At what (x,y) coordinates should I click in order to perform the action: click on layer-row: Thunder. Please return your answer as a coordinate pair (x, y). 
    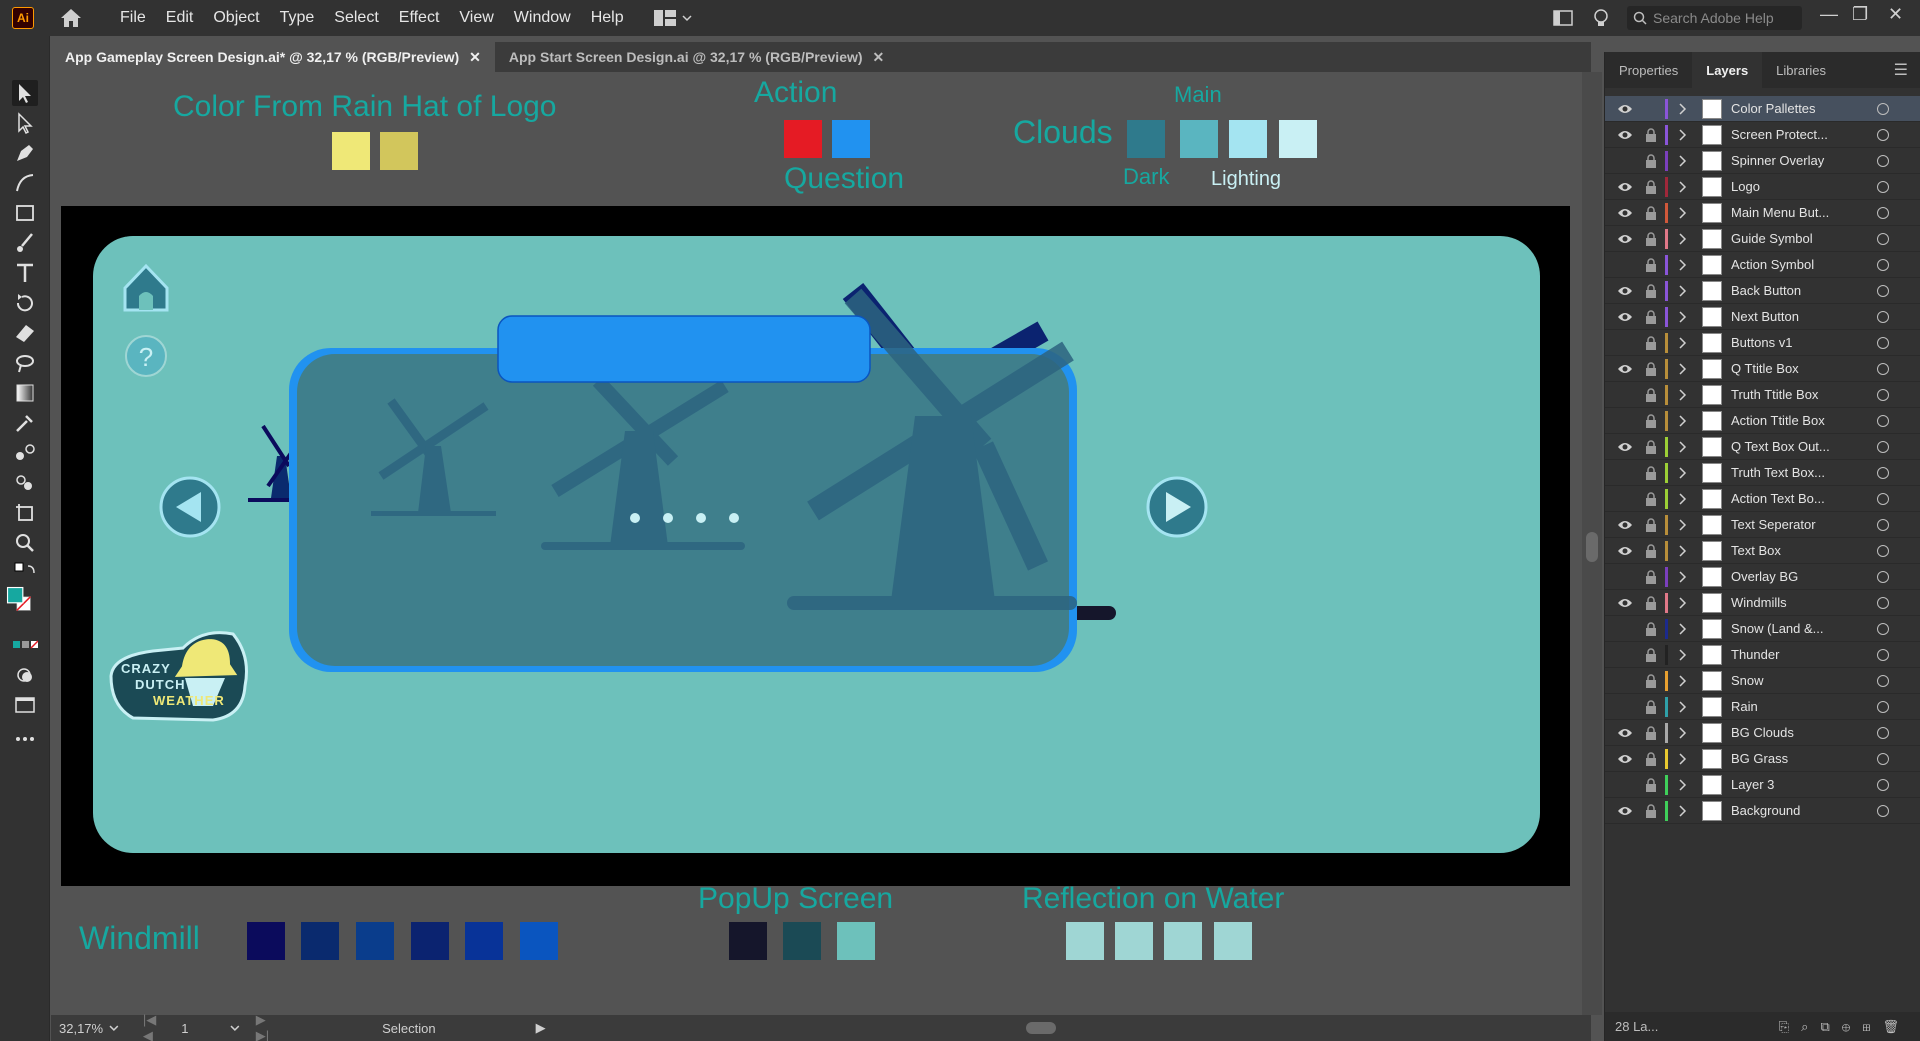
    Looking at the image, I should click on (1762, 655).